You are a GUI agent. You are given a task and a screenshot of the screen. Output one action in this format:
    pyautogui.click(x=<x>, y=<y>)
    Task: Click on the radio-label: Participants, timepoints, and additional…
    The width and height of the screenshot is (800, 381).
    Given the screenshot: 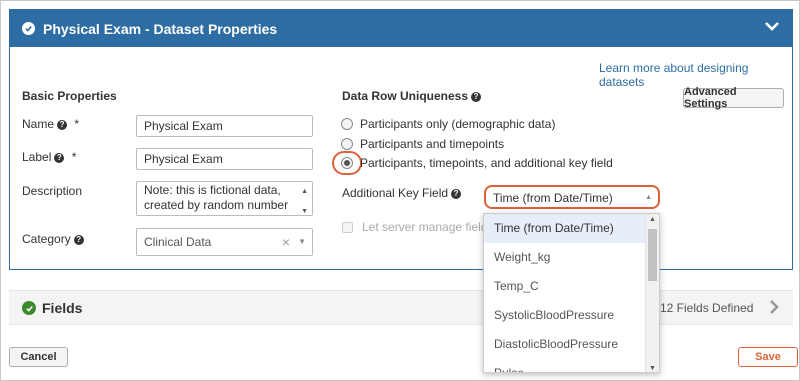 What is the action you would take?
    pyautogui.click(x=486, y=163)
    